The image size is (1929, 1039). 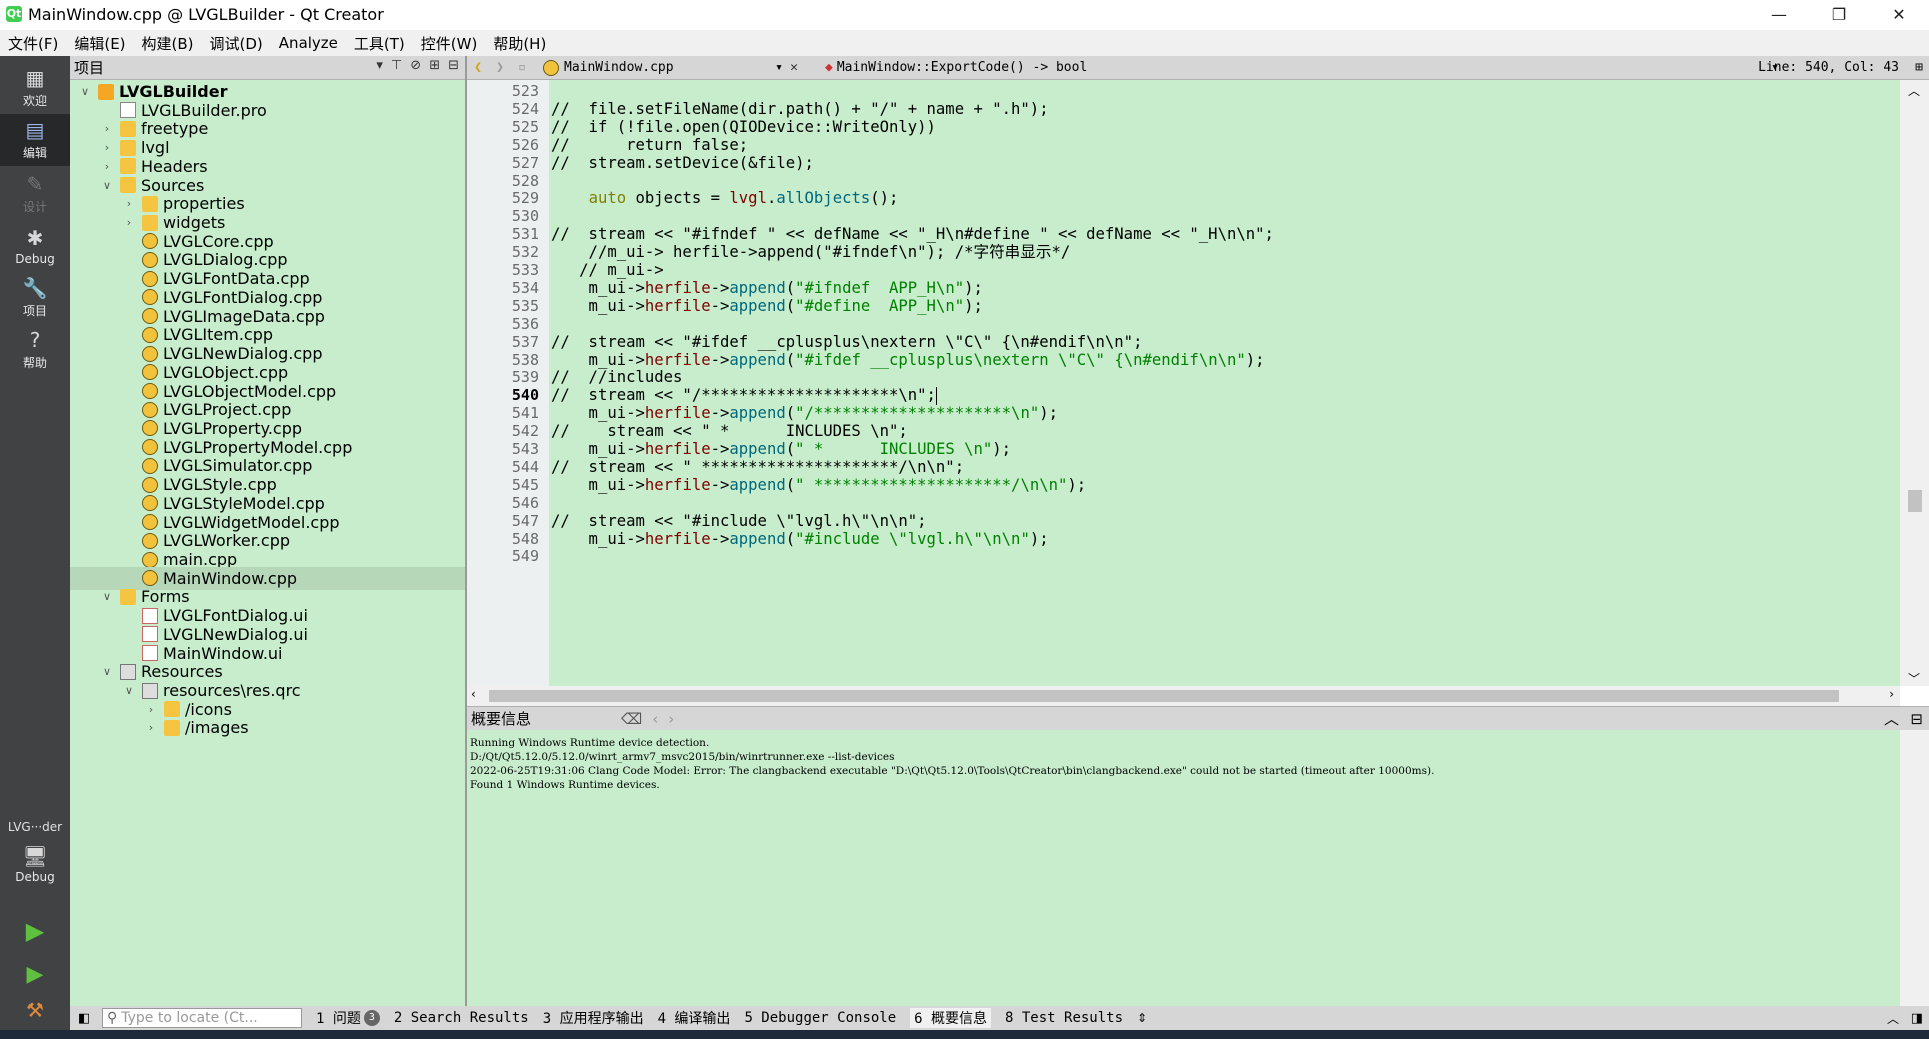 What do you see at coordinates (1914, 90) in the screenshot?
I see `scroll-up-icon: ︿` at bounding box center [1914, 90].